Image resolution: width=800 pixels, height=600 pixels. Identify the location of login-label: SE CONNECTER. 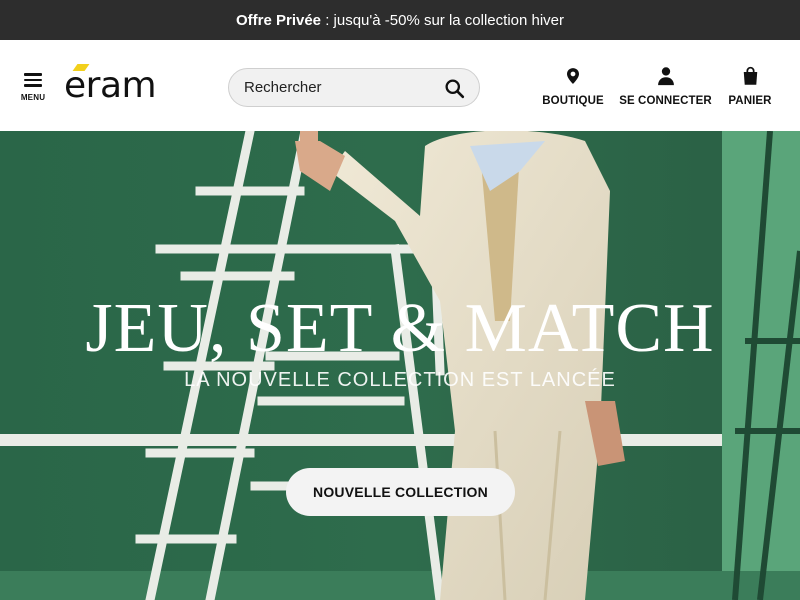
(665, 101).